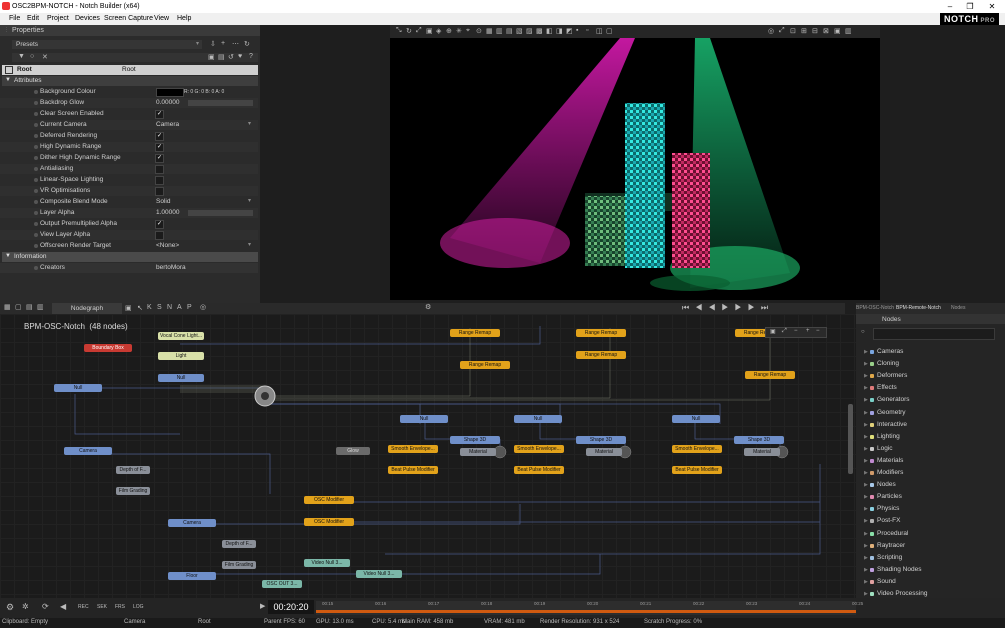 This screenshot has width=1005, height=628. What do you see at coordinates (892, 533) in the screenshot?
I see `node-category-item: Procedural` at bounding box center [892, 533].